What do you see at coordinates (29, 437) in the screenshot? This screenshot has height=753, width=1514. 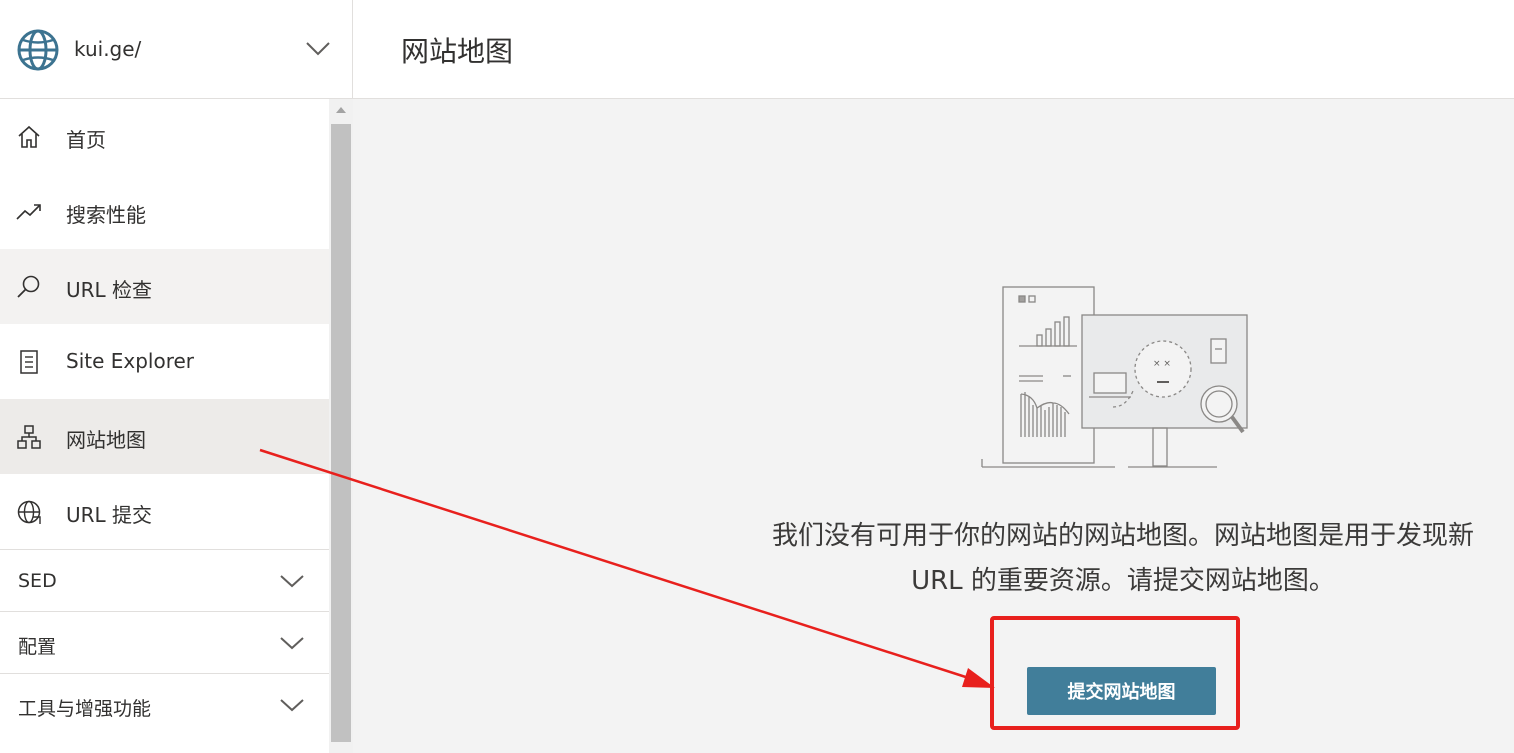 I see `sitemap-icon` at bounding box center [29, 437].